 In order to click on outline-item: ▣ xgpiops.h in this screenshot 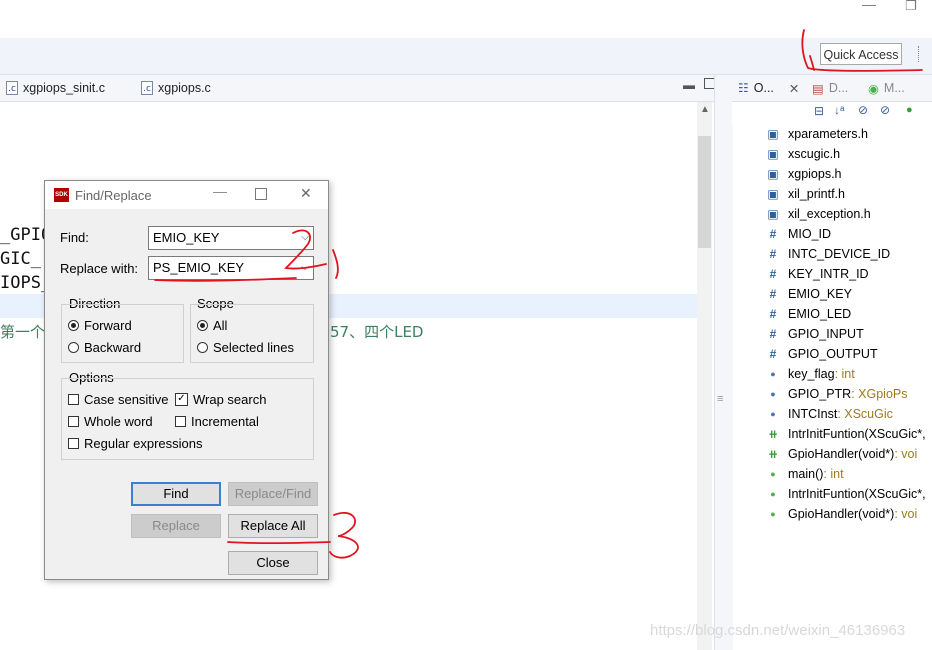, I will do `click(804, 174)`.